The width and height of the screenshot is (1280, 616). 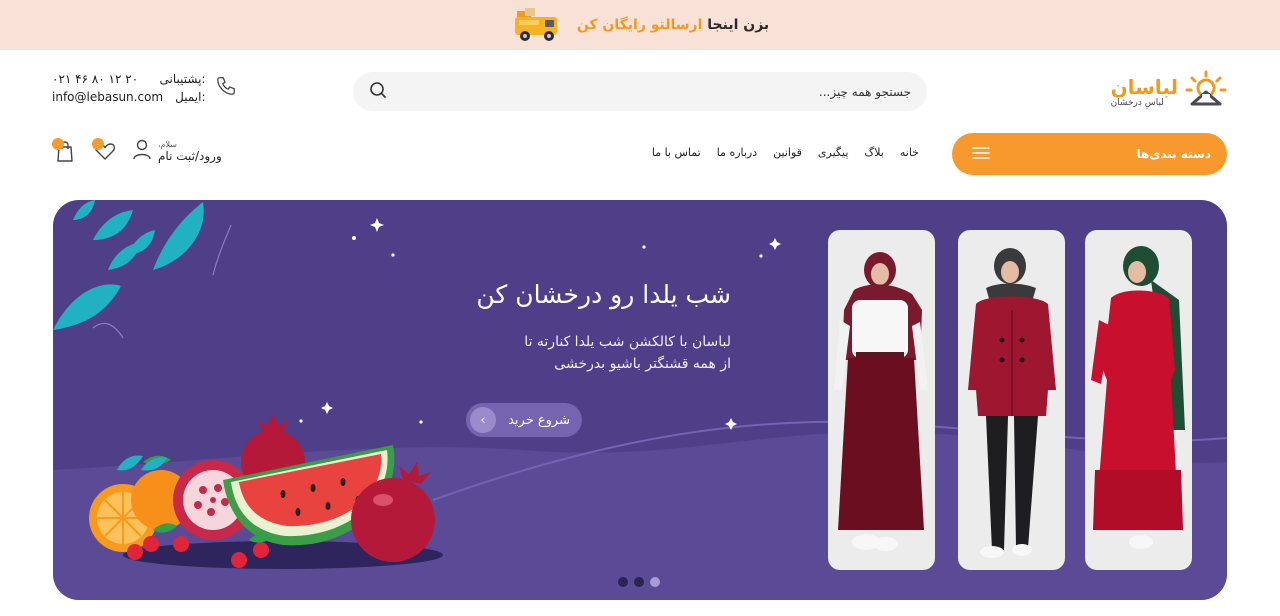 I want to click on search-bar, so click(x=640, y=91).